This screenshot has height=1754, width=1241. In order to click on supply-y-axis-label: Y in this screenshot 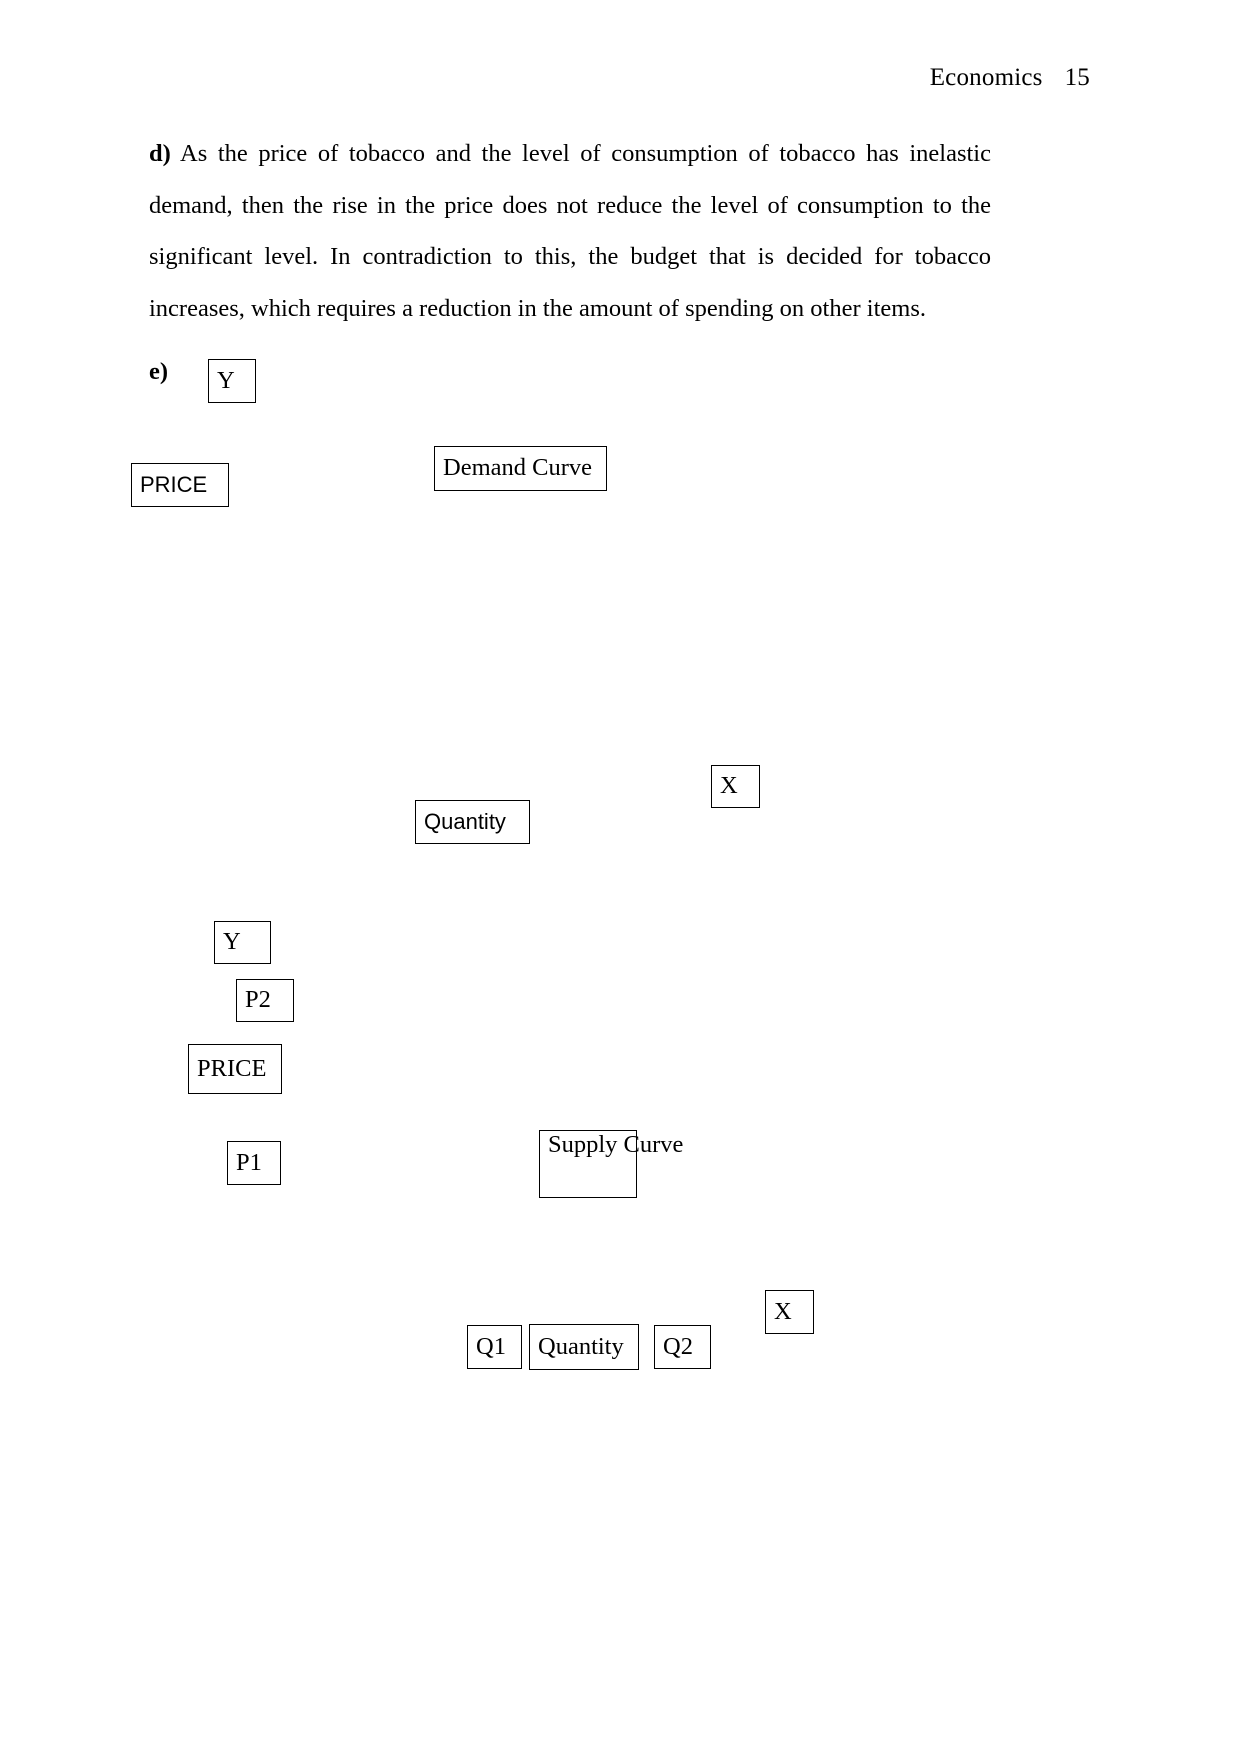, I will do `click(232, 942)`.